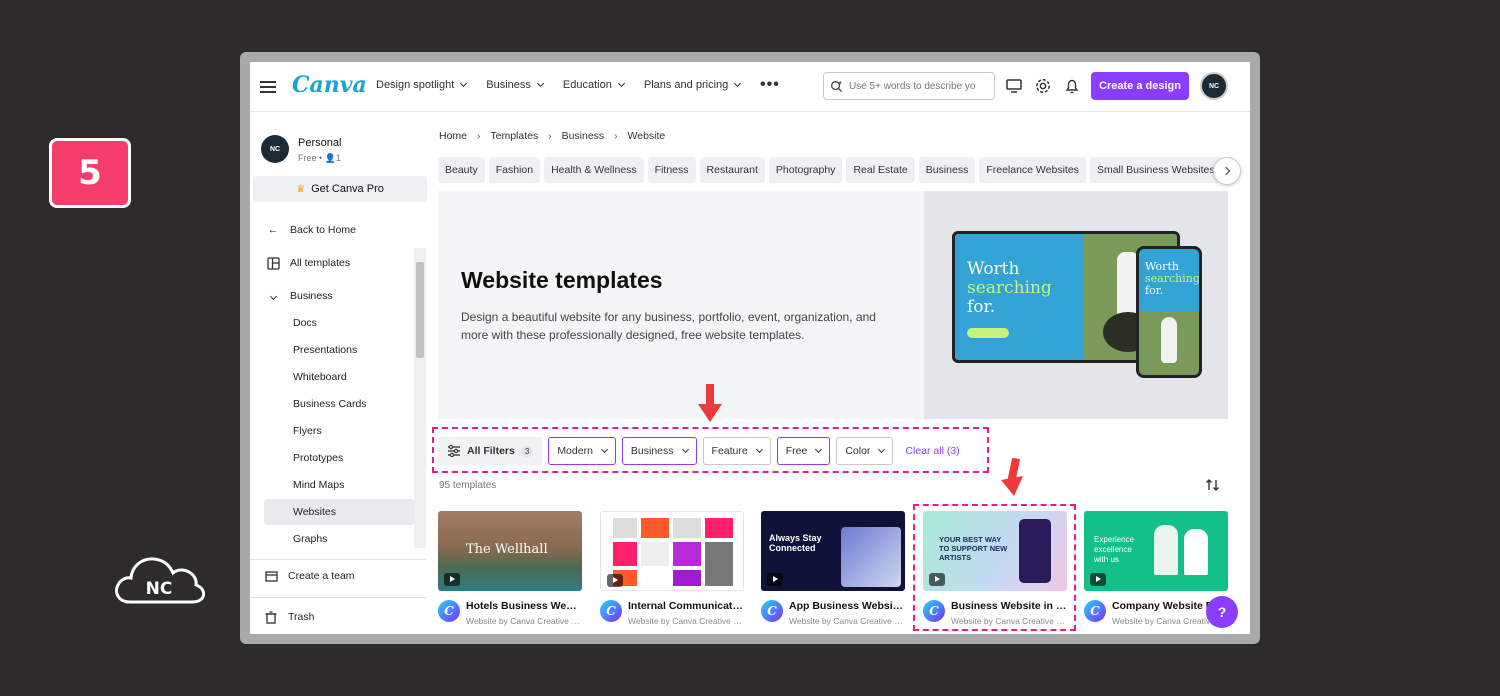 This screenshot has height=696, width=1500. What do you see at coordinates (1222, 612) in the screenshot?
I see `help-button: ?` at bounding box center [1222, 612].